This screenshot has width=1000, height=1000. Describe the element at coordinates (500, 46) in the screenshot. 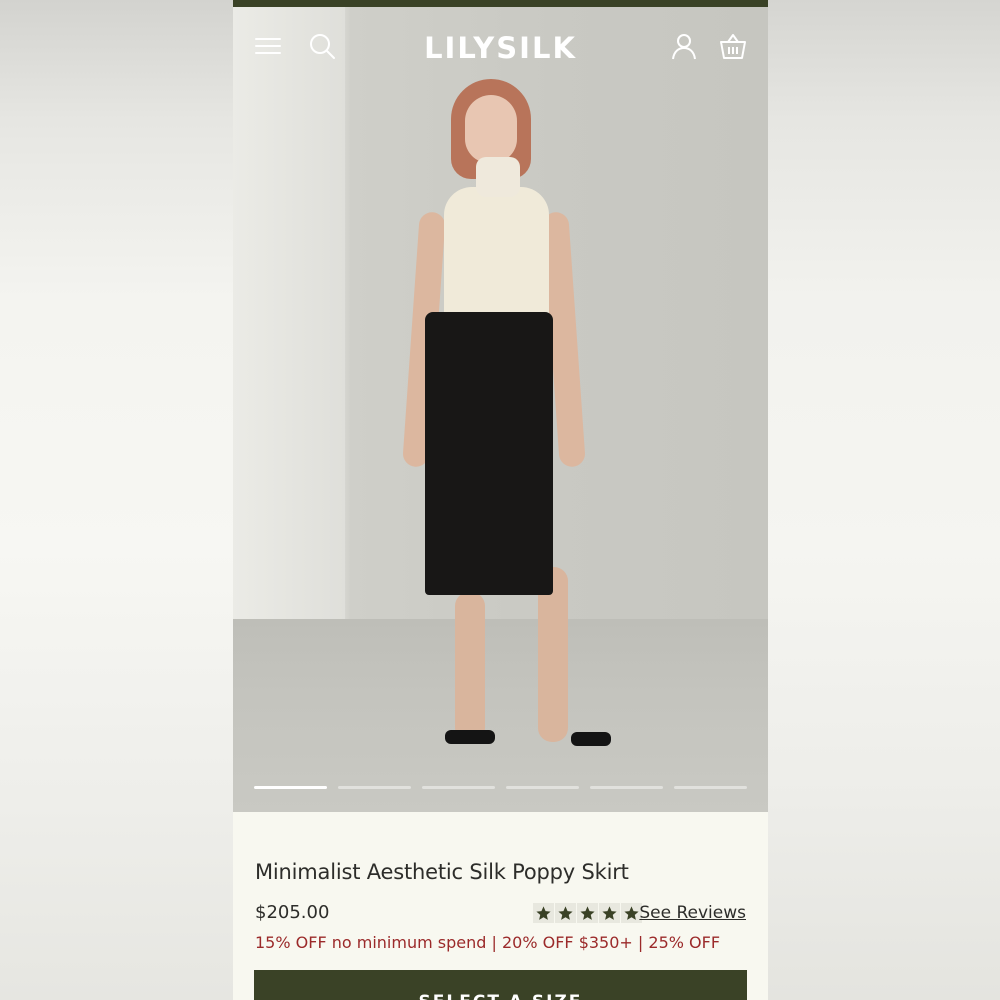

I see `site-header: LILYSILK` at that location.